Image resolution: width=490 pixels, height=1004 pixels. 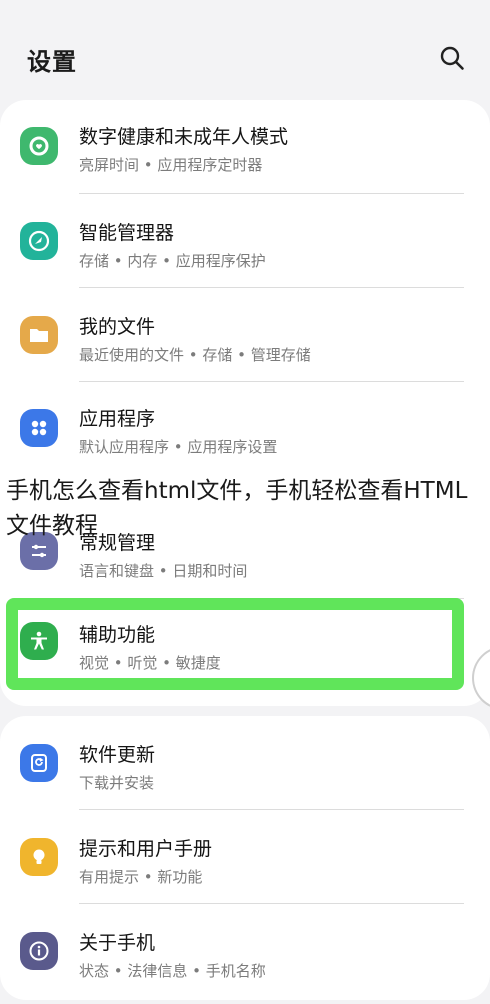 What do you see at coordinates (178, 447) in the screenshot?
I see `item-subtitle: 默认应用程序 • 应用程序设置` at bounding box center [178, 447].